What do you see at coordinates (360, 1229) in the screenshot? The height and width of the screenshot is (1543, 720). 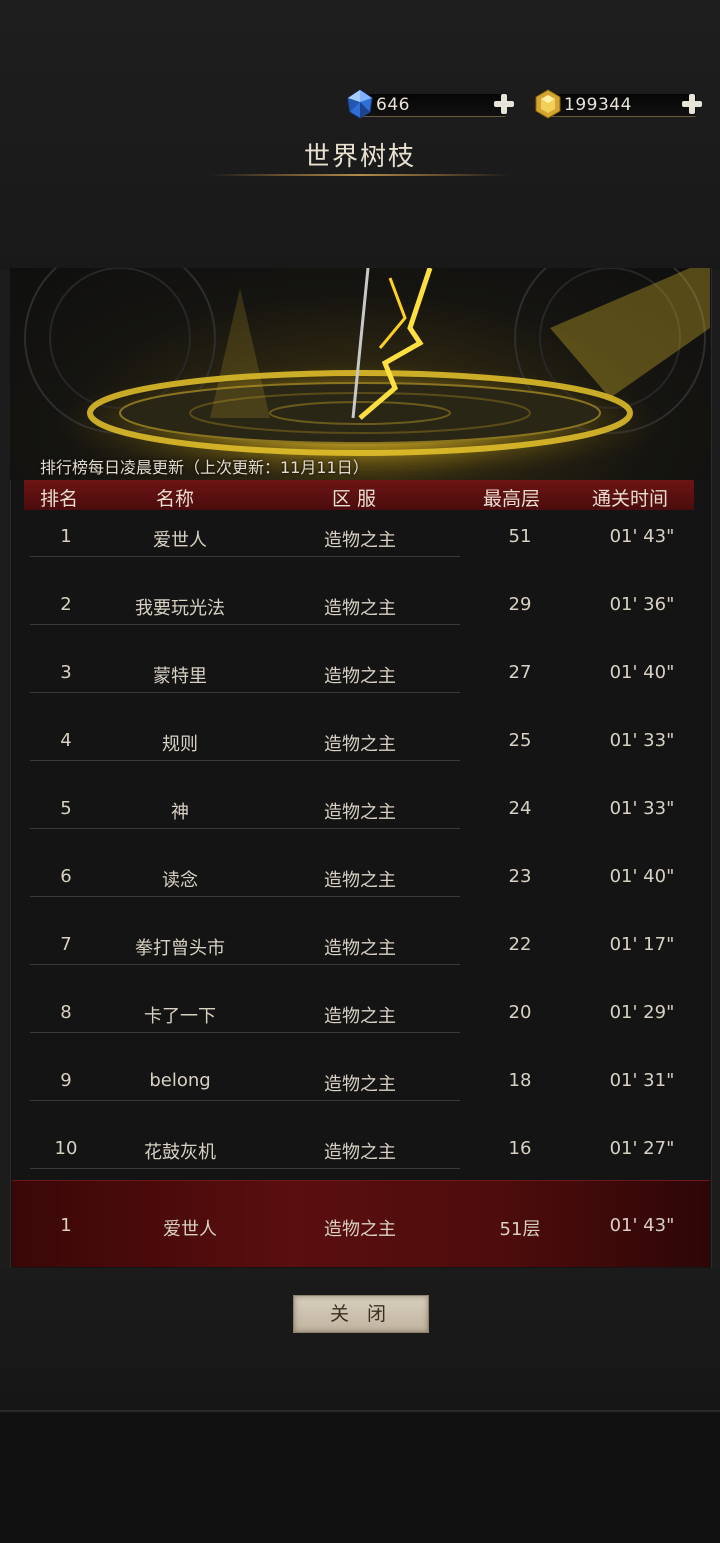 I see `my-server: 造物之主` at bounding box center [360, 1229].